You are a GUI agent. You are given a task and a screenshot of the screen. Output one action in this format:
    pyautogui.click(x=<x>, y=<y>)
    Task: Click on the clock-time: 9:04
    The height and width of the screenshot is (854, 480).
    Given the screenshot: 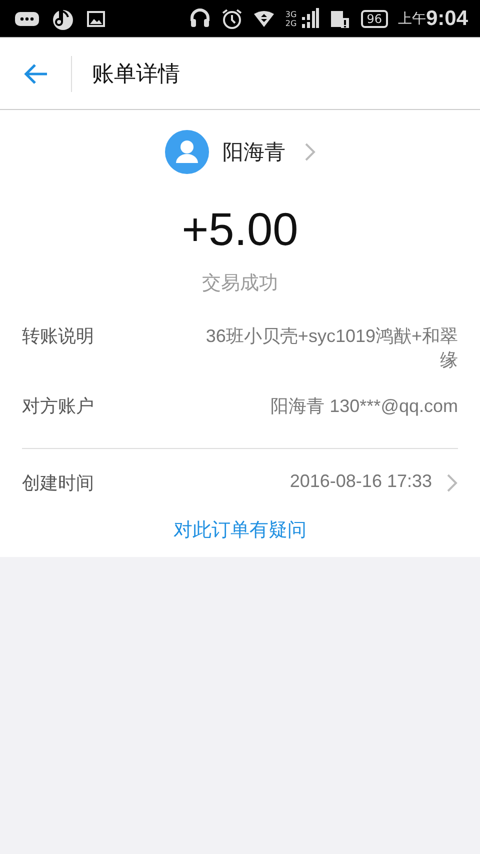 What is the action you would take?
    pyautogui.click(x=447, y=18)
    